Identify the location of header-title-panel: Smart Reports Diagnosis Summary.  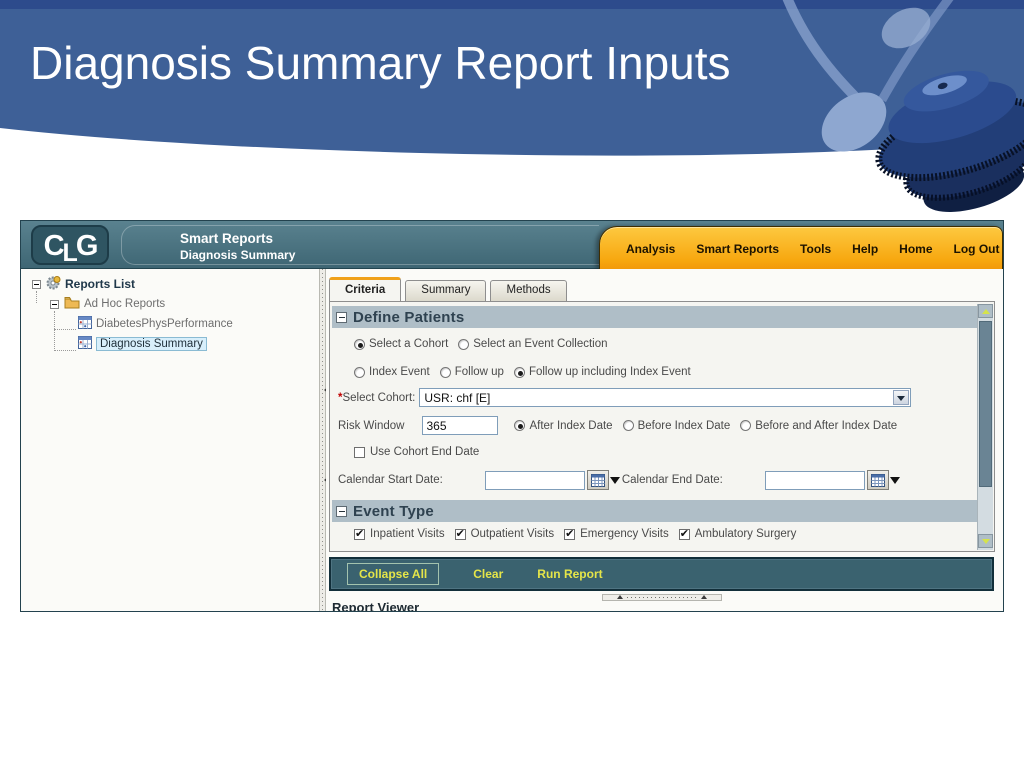
(360, 245).